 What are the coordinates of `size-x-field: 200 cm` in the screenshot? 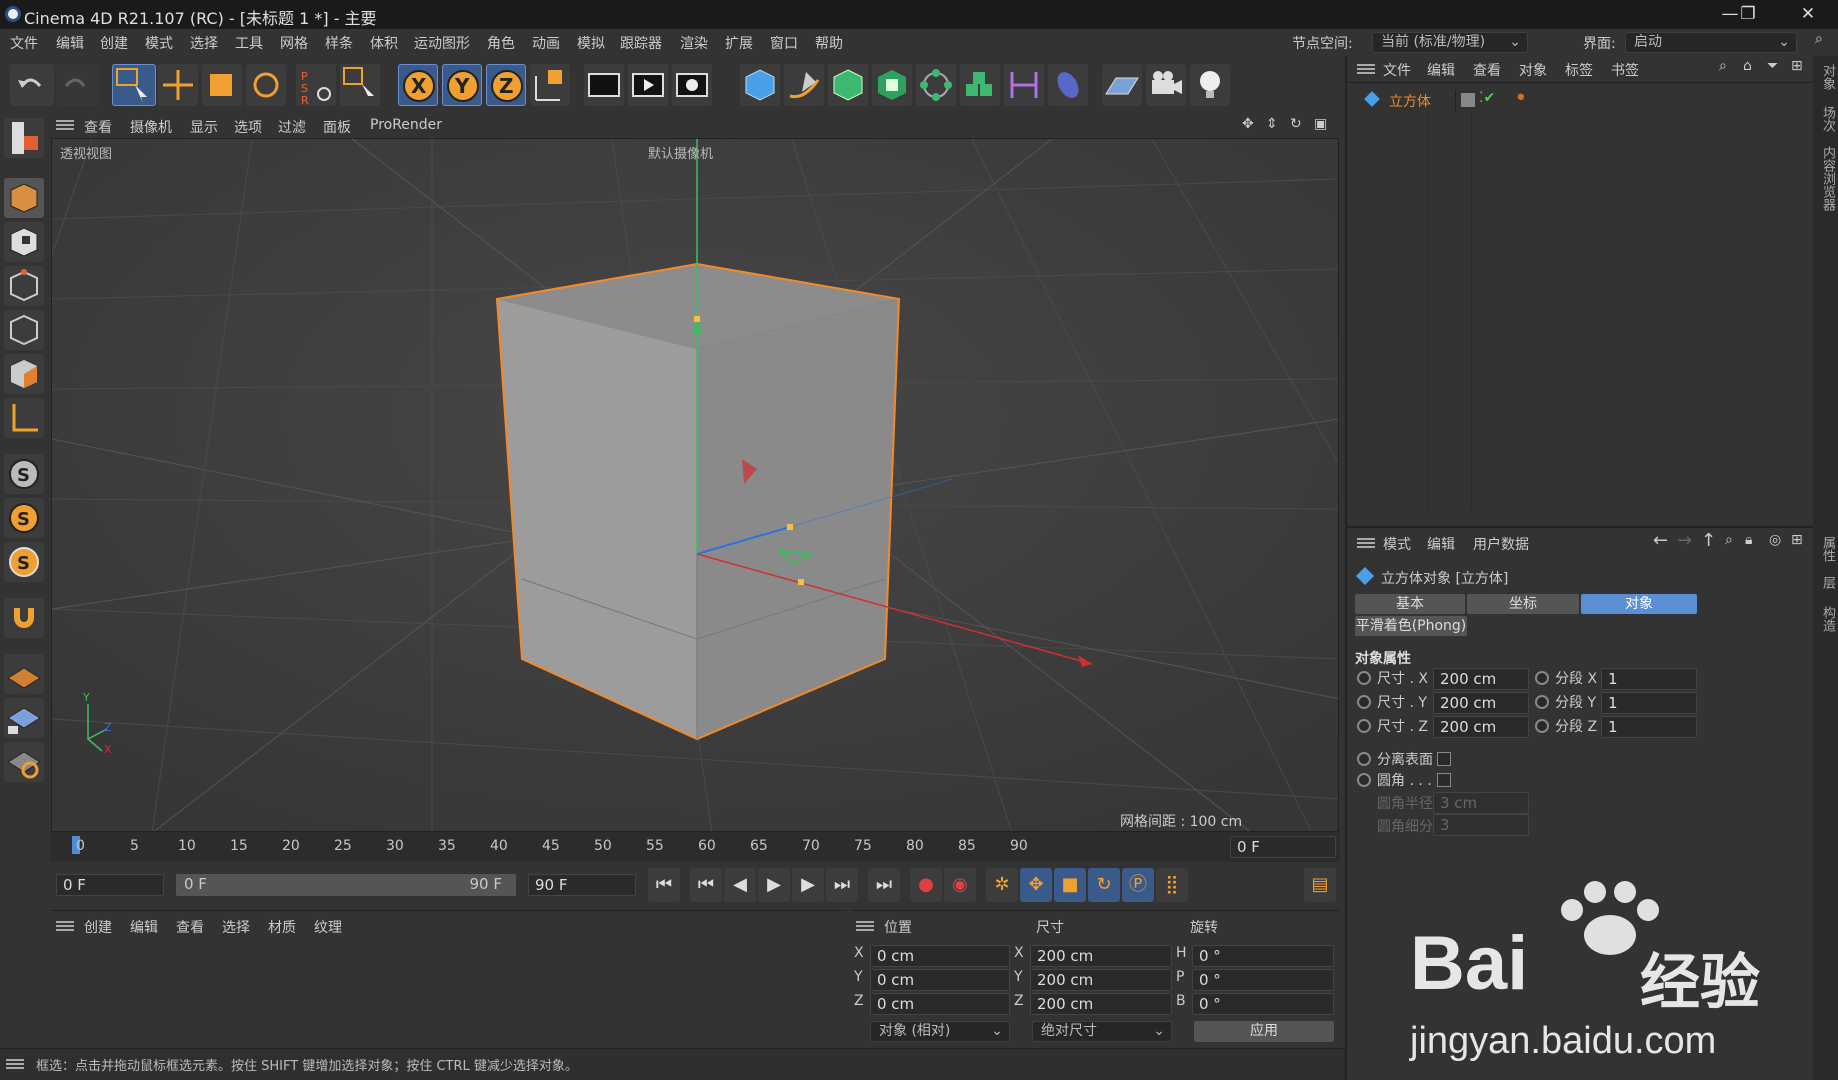 It's located at (1101, 956).